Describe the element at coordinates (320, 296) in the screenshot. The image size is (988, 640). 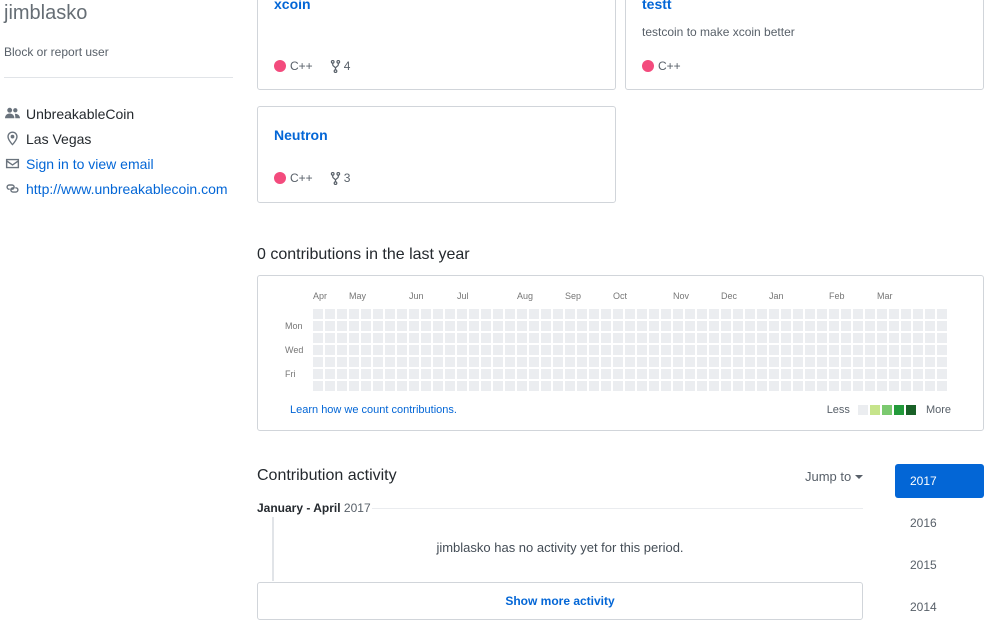
I see `month-label: Apr` at that location.